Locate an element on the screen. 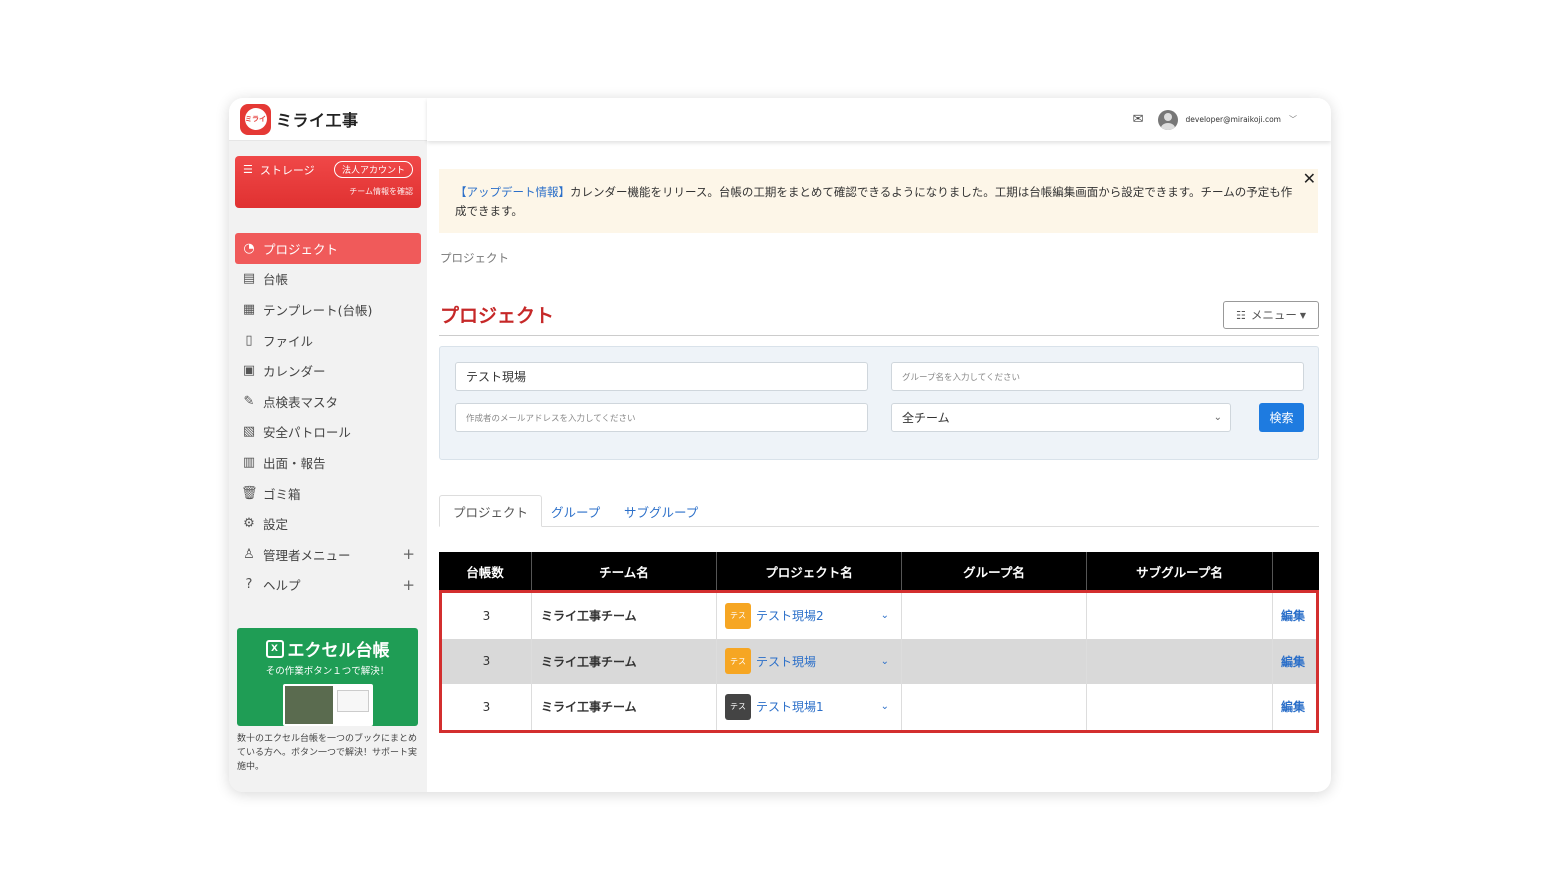 This screenshot has height=878, width=1560. sidebar-item-label: カレンダー is located at coordinates (294, 372).